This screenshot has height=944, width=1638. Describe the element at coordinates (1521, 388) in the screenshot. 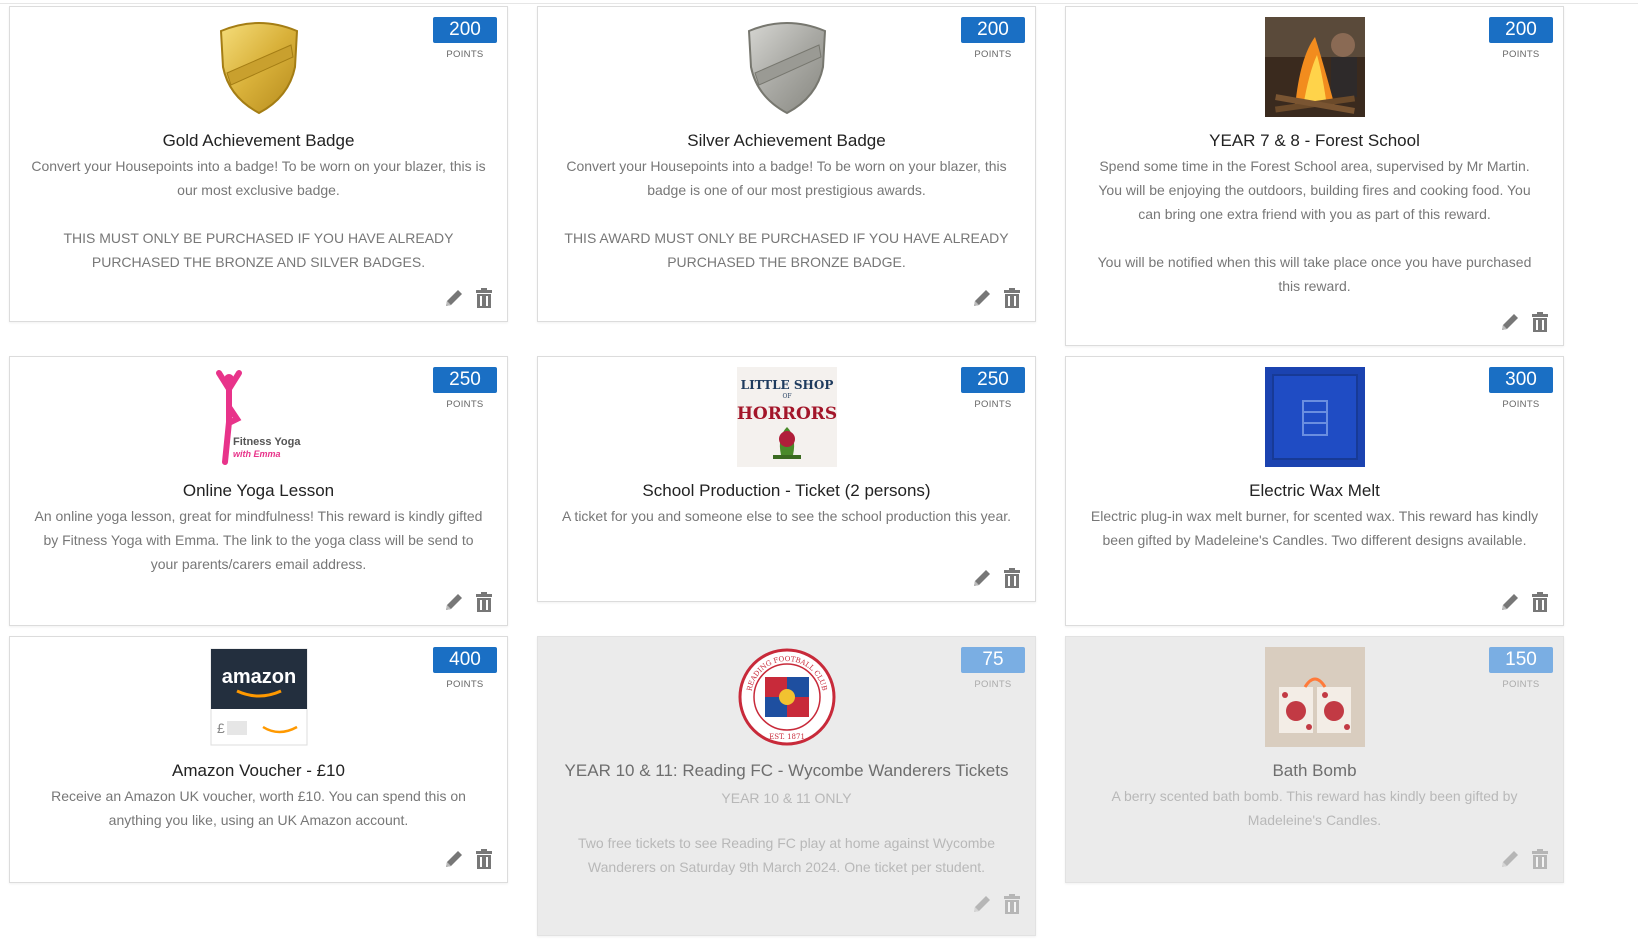

I see `points-badge: 300 POINTS` at that location.